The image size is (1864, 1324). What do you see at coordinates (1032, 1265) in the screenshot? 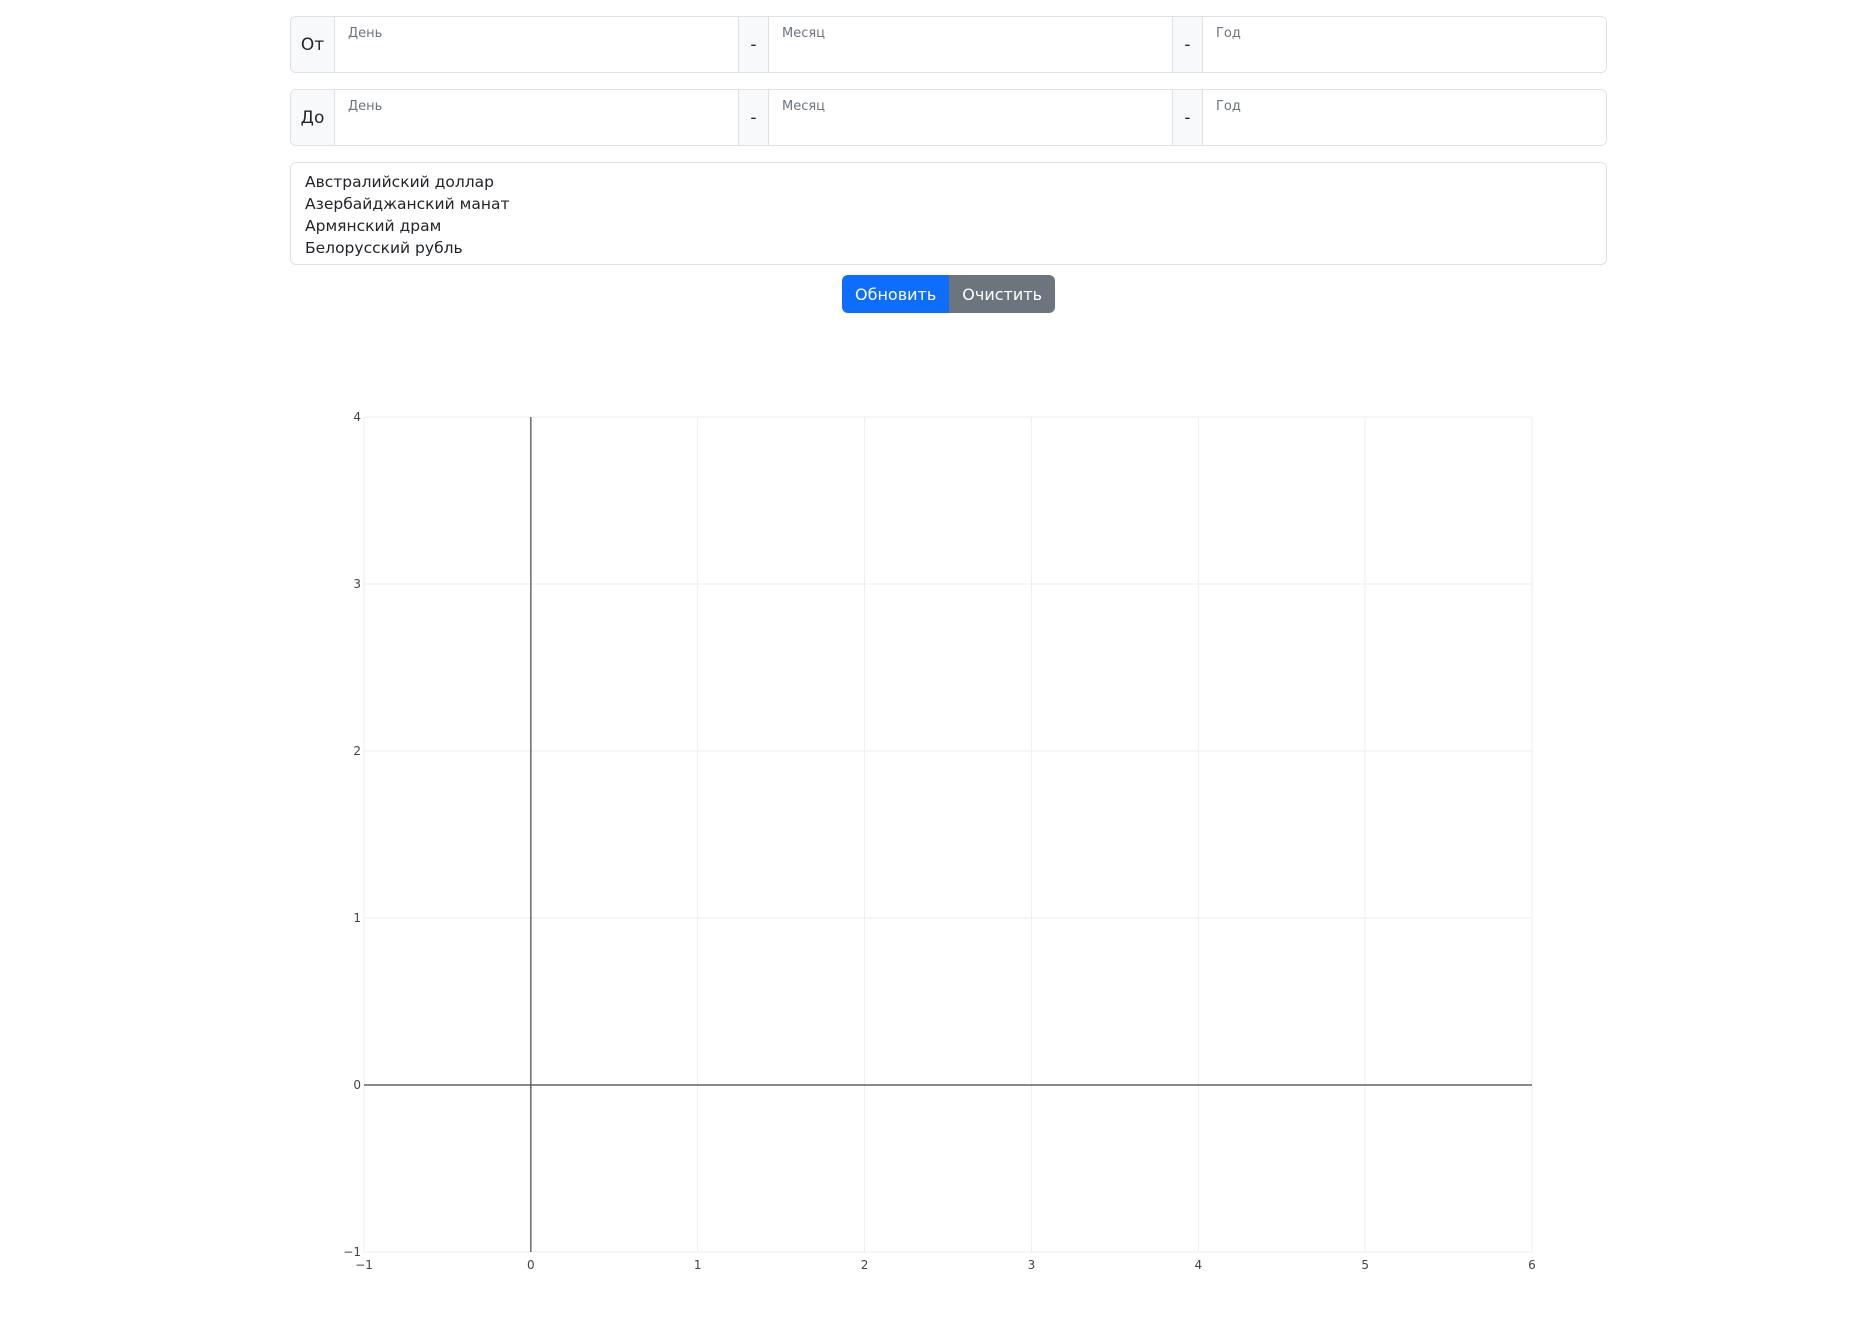
I see `x-tick-label: 3` at bounding box center [1032, 1265].